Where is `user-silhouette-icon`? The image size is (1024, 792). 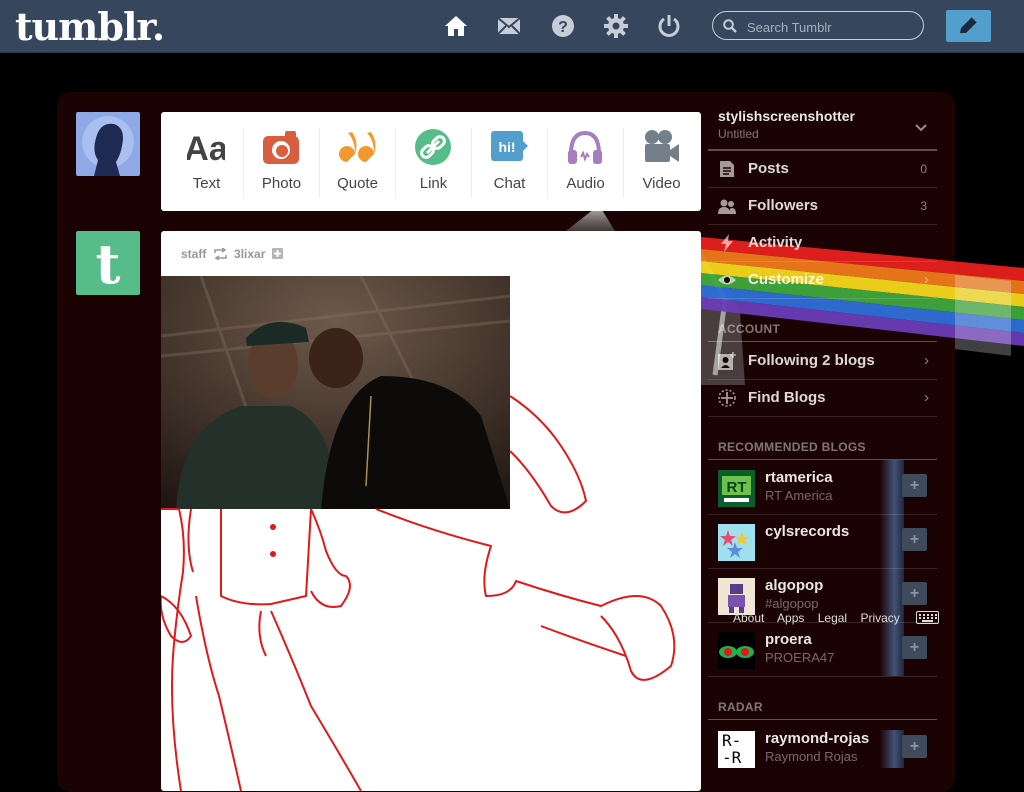 user-silhouette-icon is located at coordinates (108, 146).